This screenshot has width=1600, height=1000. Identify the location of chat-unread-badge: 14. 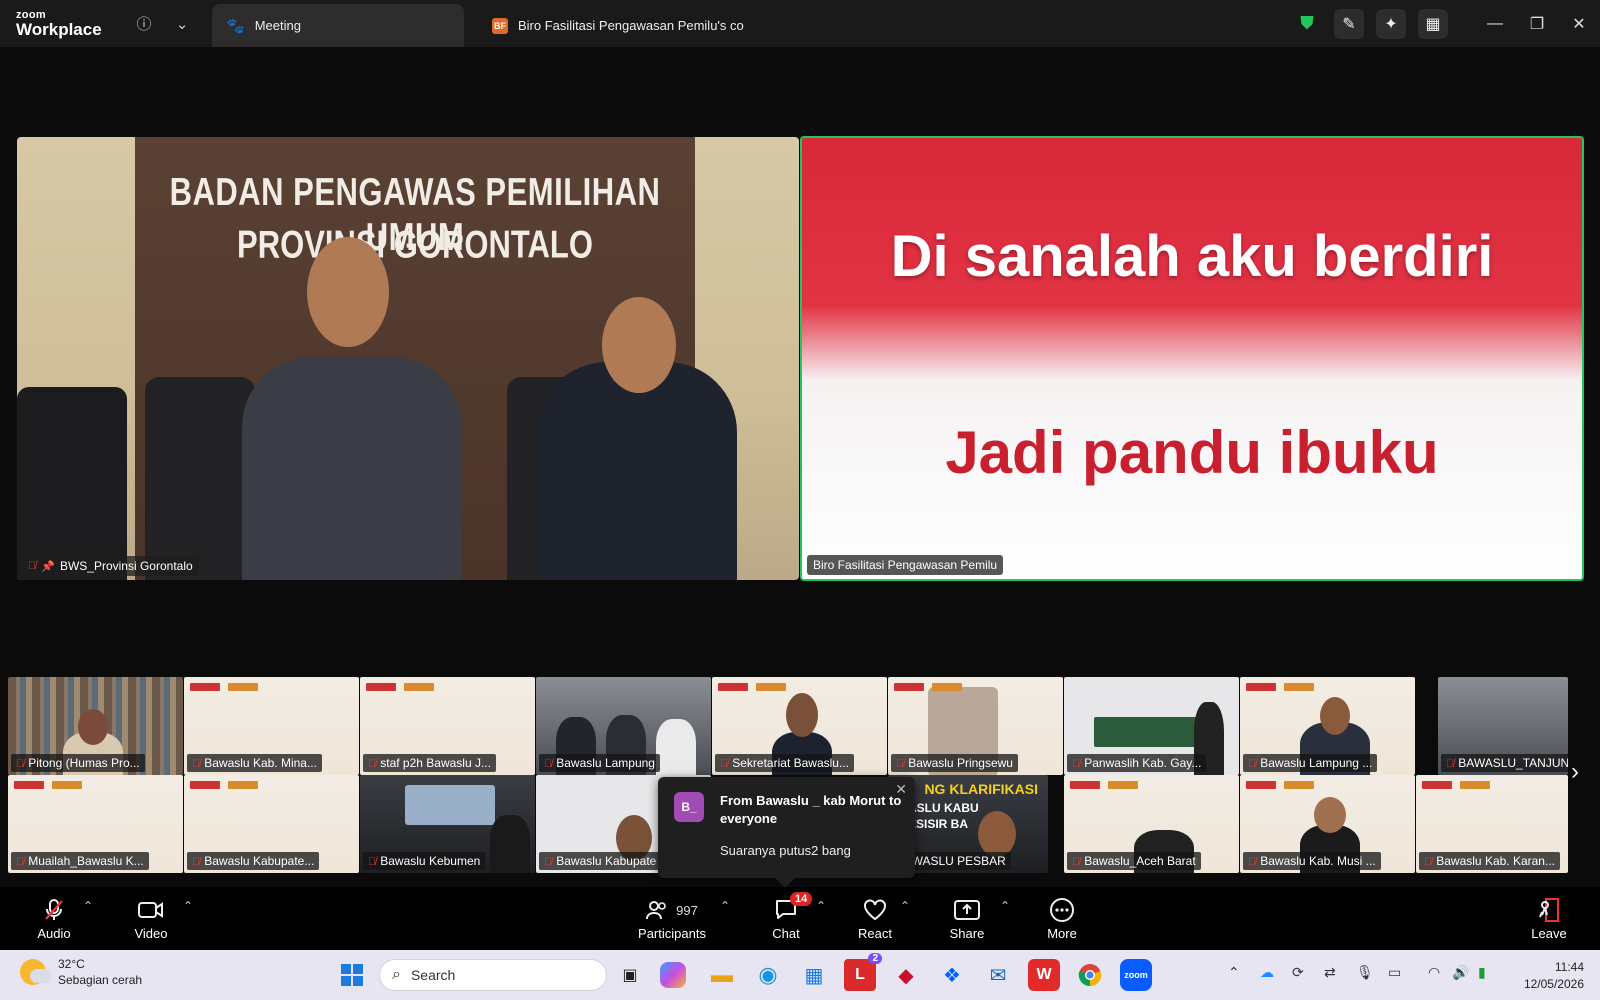
(801, 899).